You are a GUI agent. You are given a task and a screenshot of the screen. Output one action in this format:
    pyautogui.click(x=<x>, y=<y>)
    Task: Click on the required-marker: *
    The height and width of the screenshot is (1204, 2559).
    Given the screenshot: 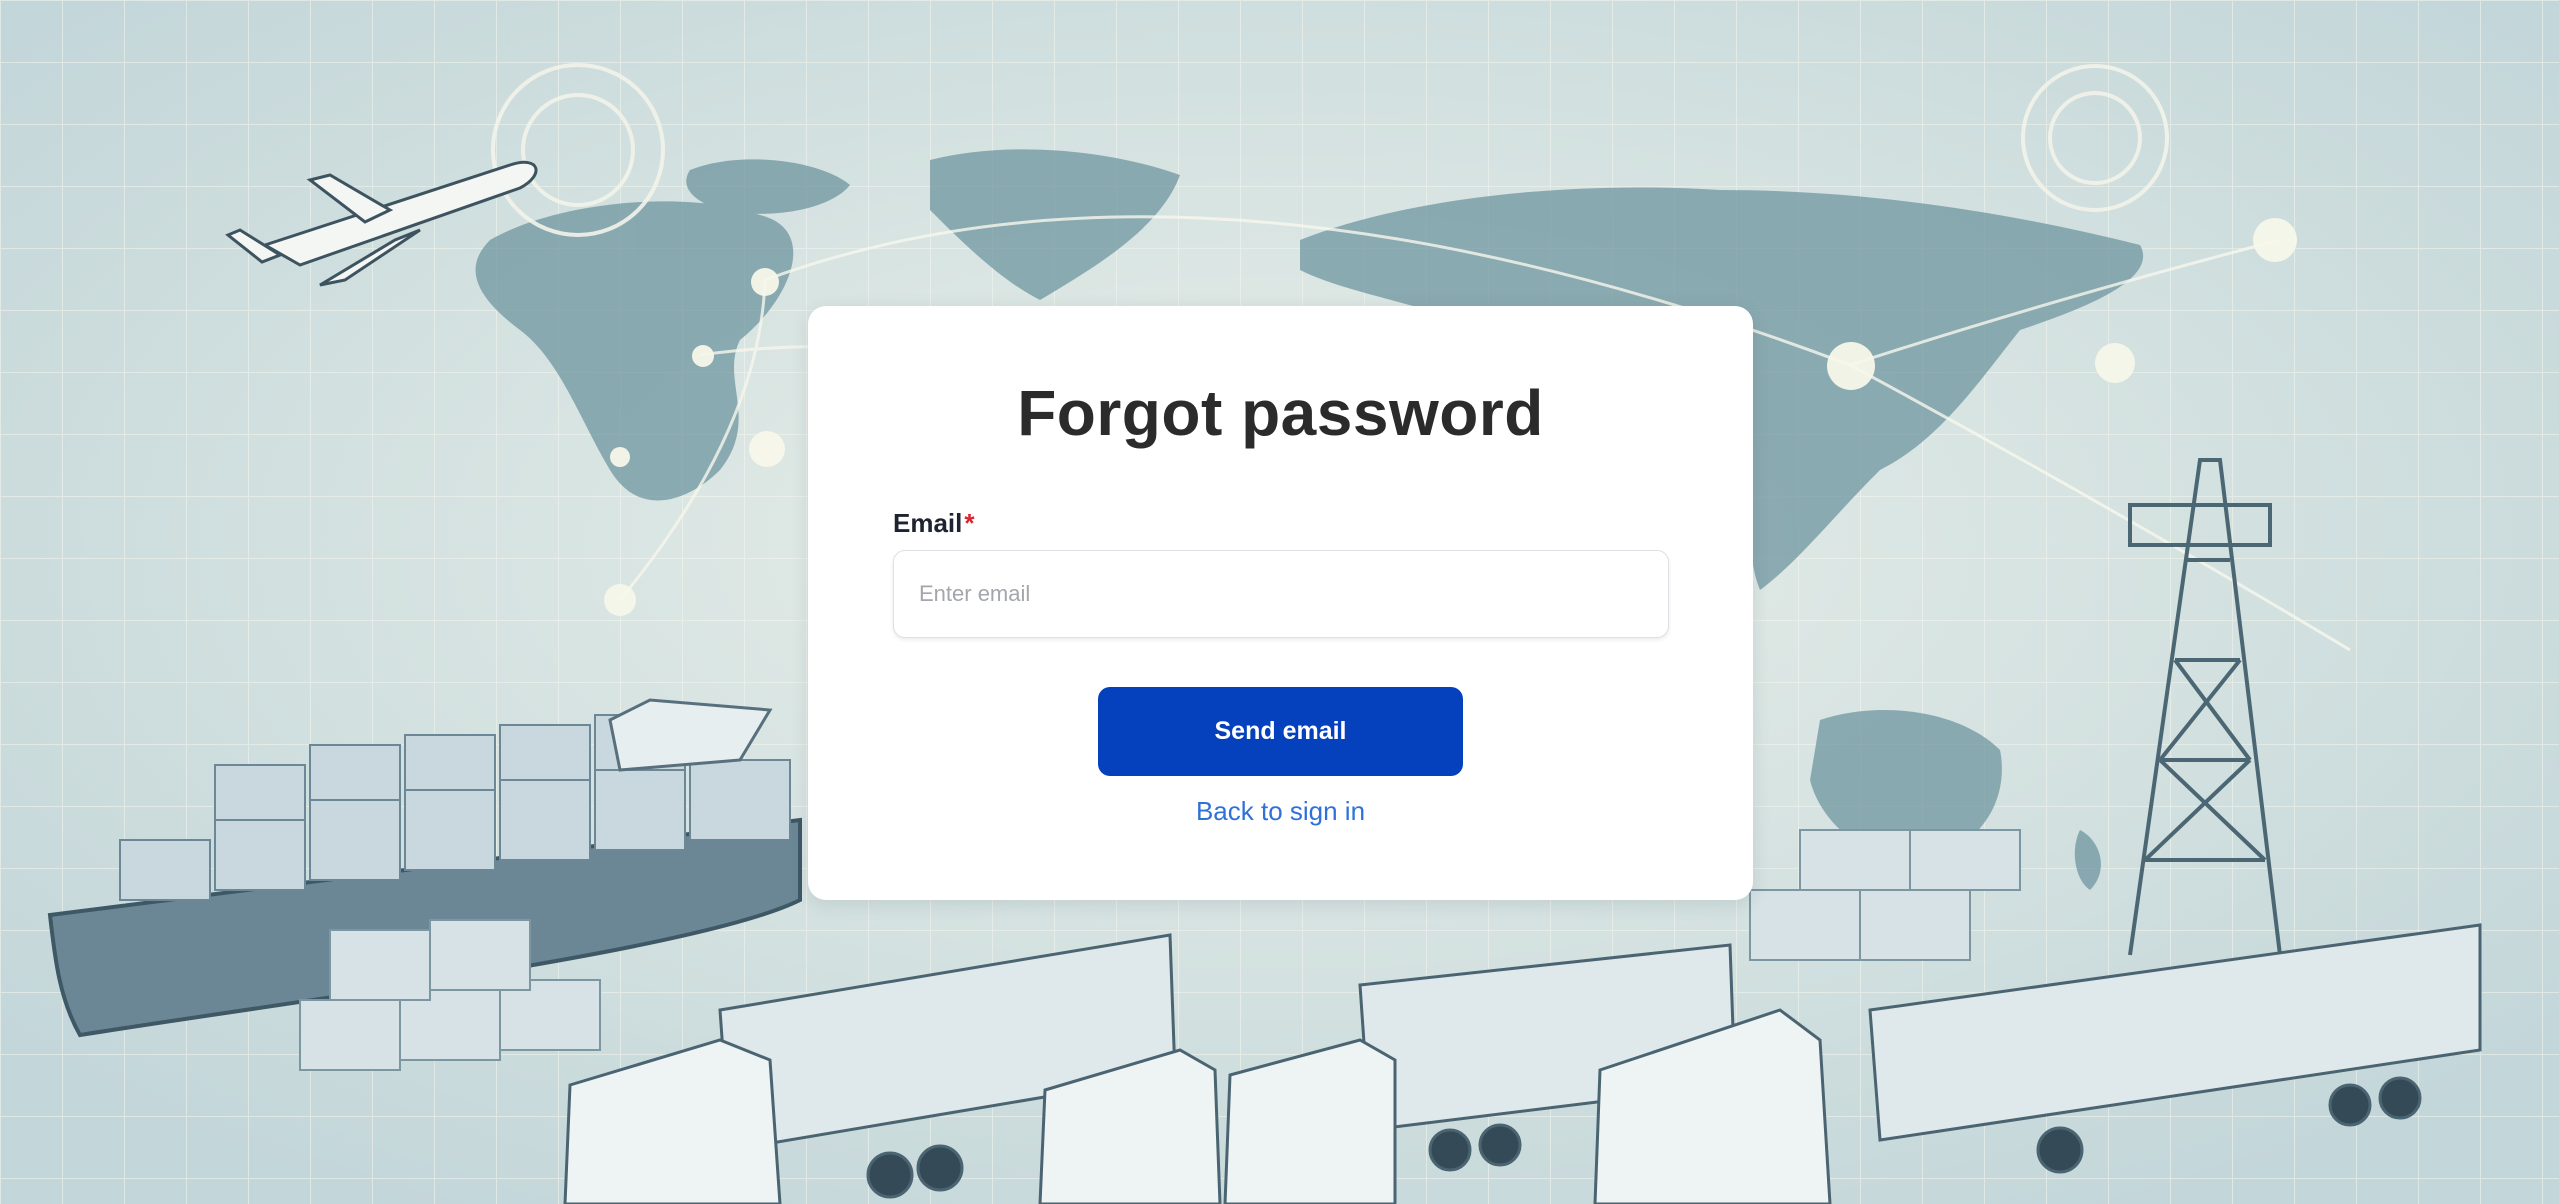 What is the action you would take?
    pyautogui.click(x=969, y=523)
    